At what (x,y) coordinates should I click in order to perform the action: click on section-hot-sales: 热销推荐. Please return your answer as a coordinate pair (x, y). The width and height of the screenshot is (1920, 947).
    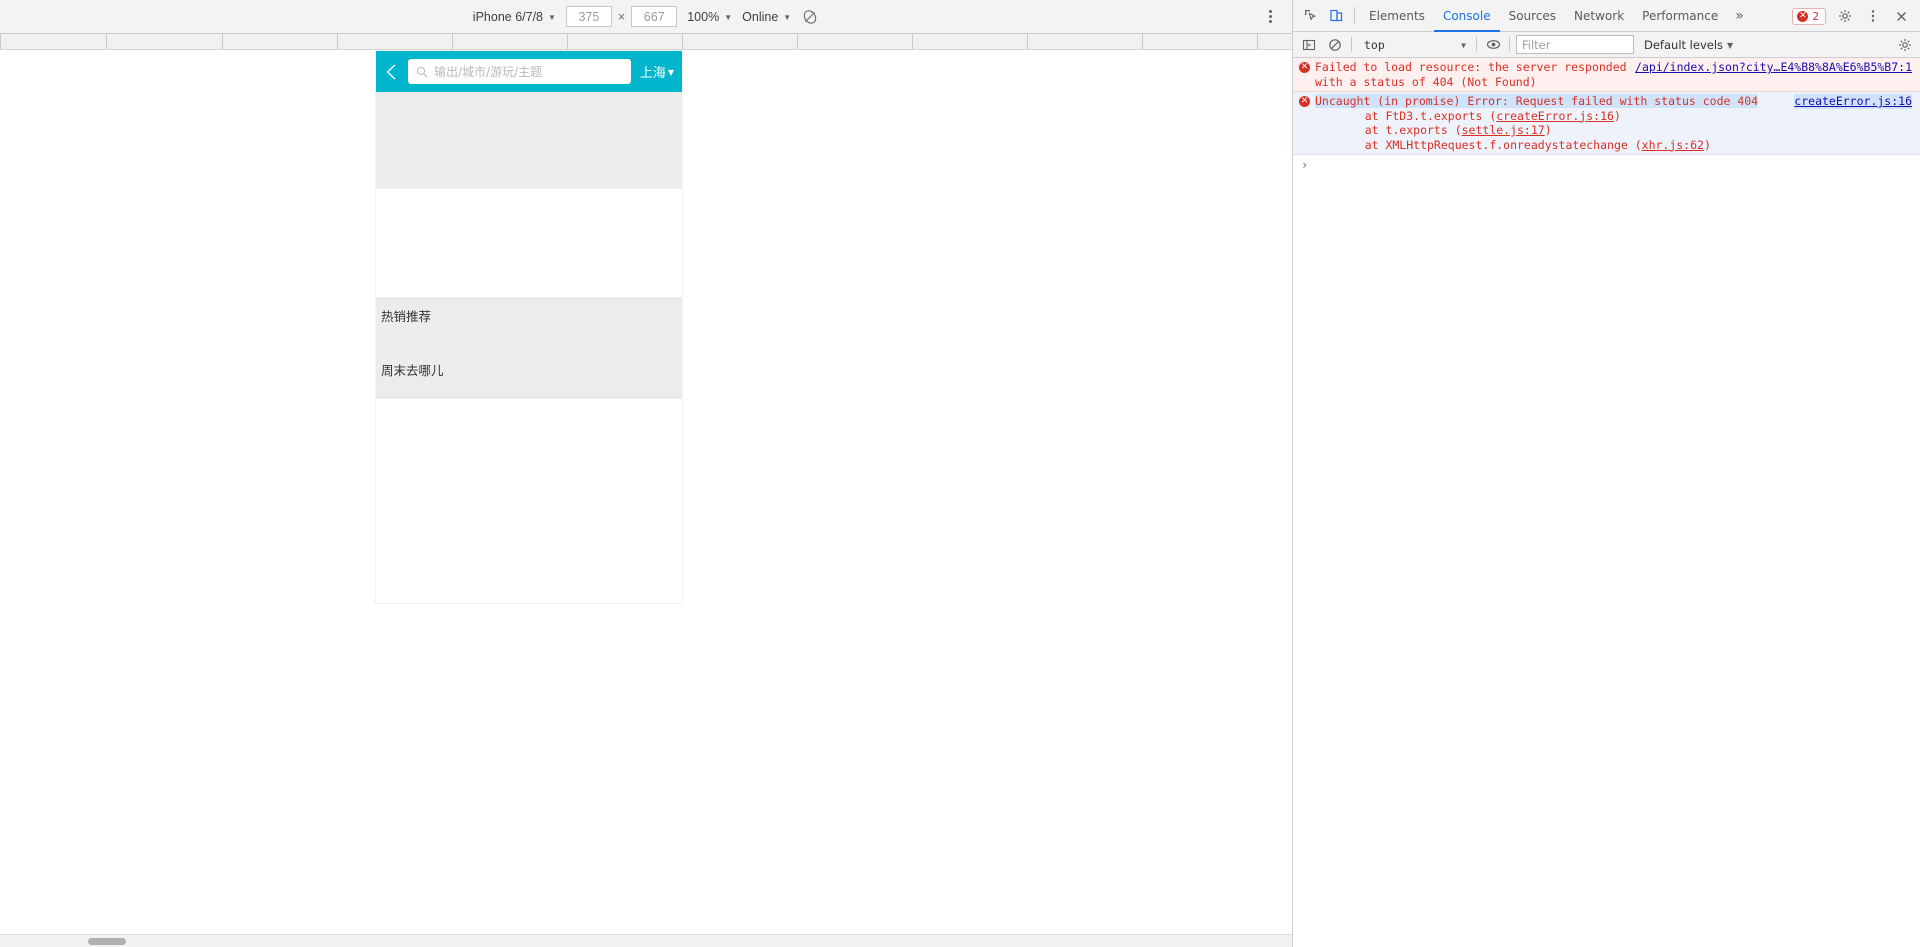
    Looking at the image, I should click on (529, 330).